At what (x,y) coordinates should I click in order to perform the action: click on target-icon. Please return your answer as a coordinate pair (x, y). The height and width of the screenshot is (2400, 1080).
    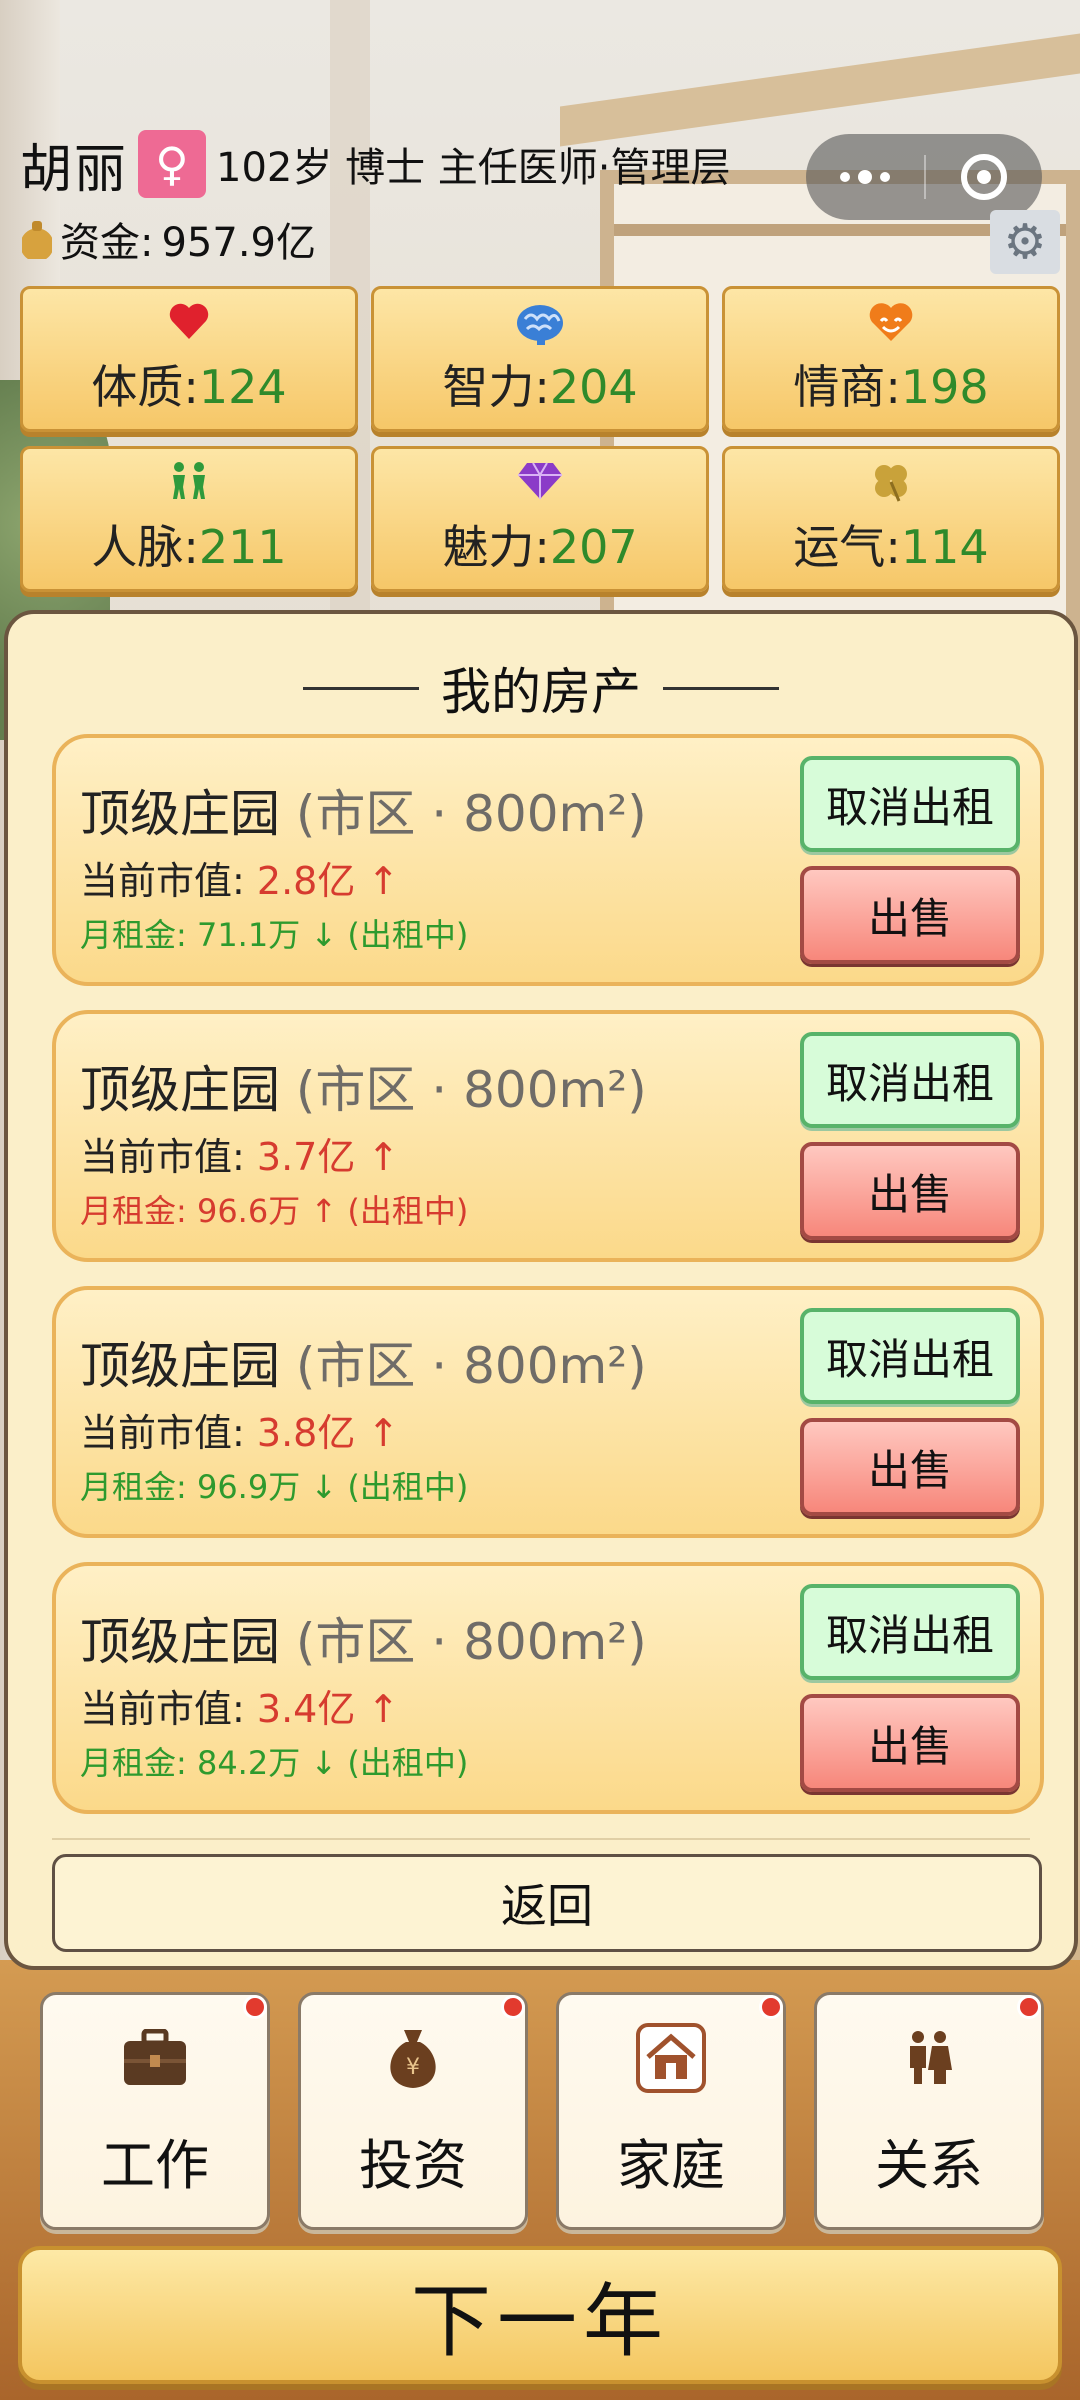
    Looking at the image, I should click on (984, 177).